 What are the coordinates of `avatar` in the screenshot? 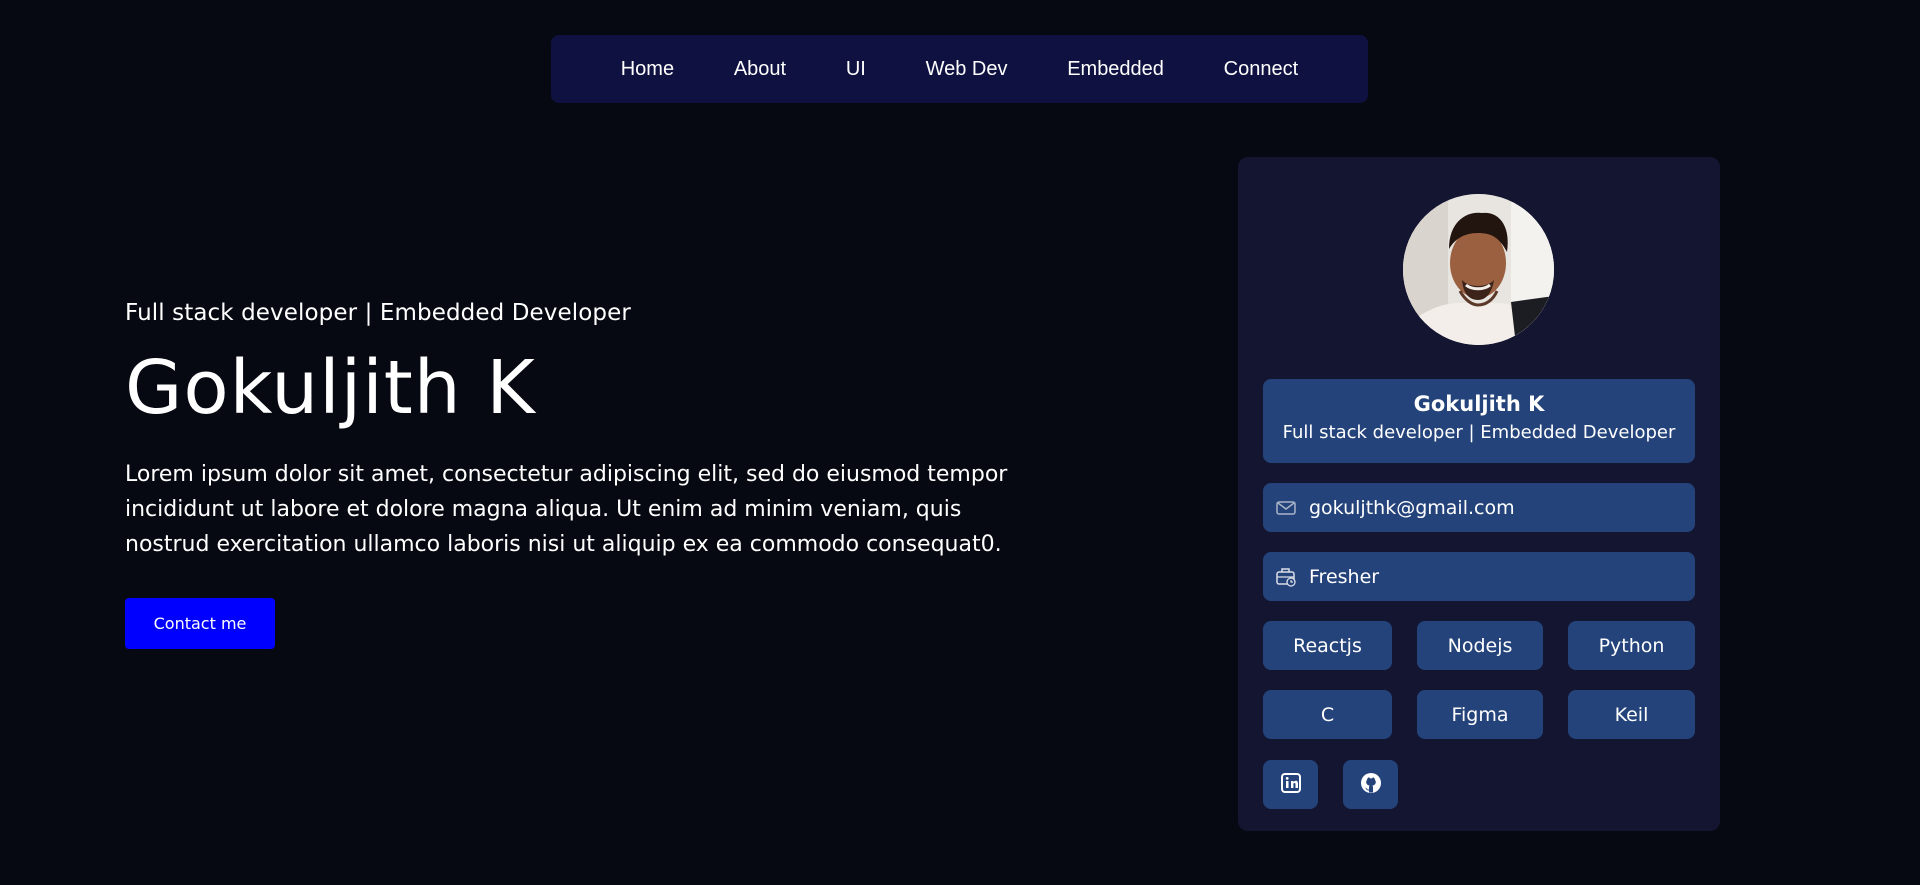 It's located at (1478, 269).